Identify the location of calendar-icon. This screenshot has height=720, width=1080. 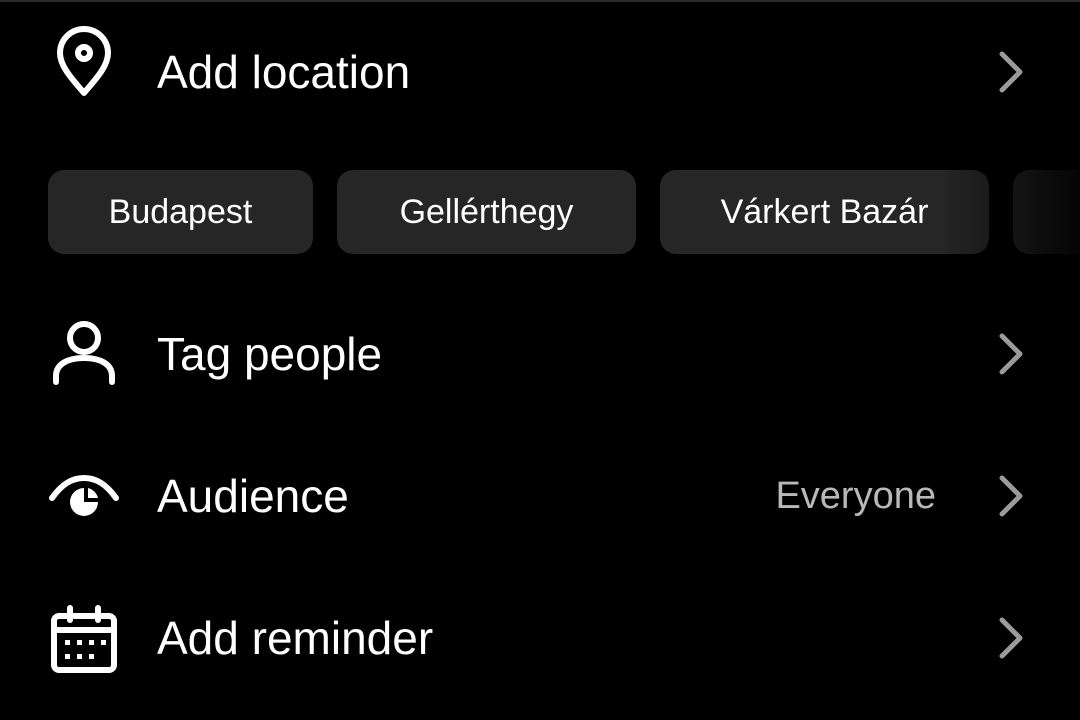
(84, 640).